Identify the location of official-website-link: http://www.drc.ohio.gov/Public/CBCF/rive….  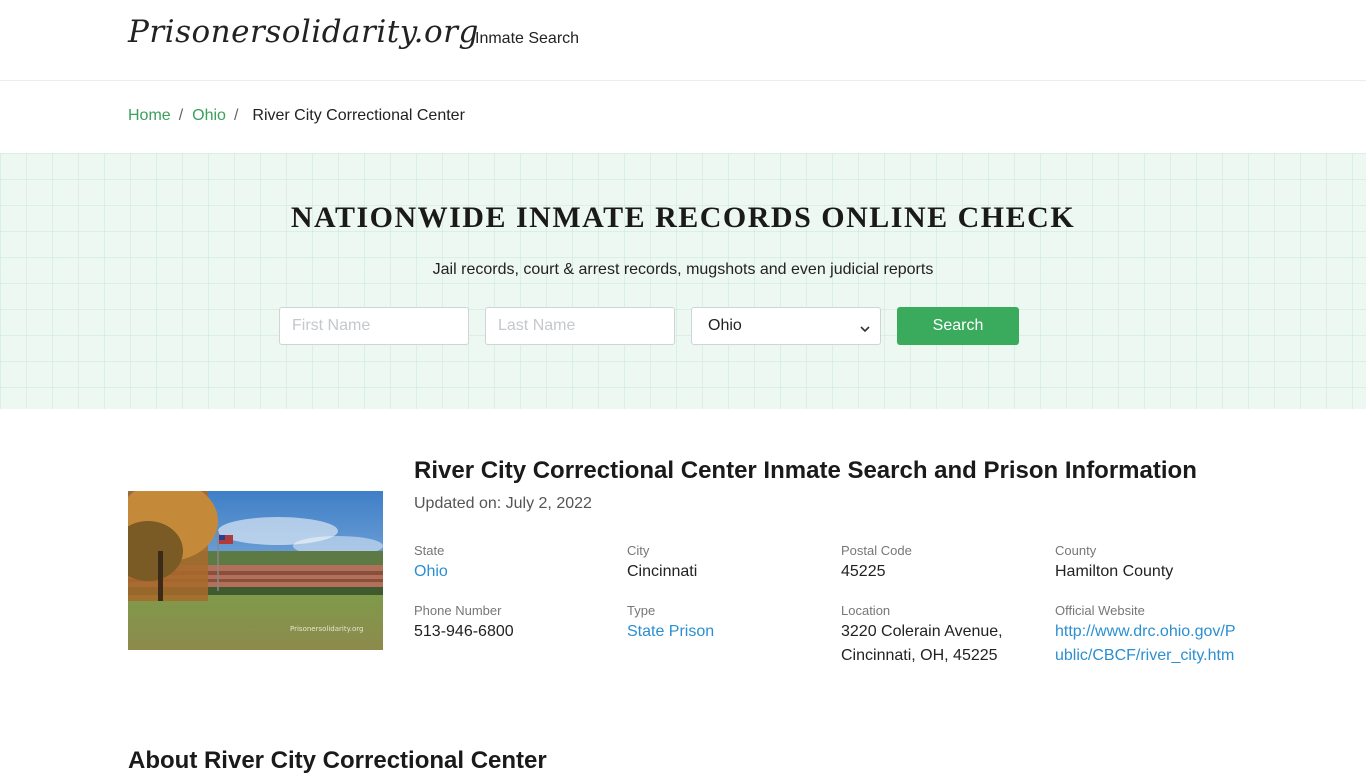
(1147, 644).